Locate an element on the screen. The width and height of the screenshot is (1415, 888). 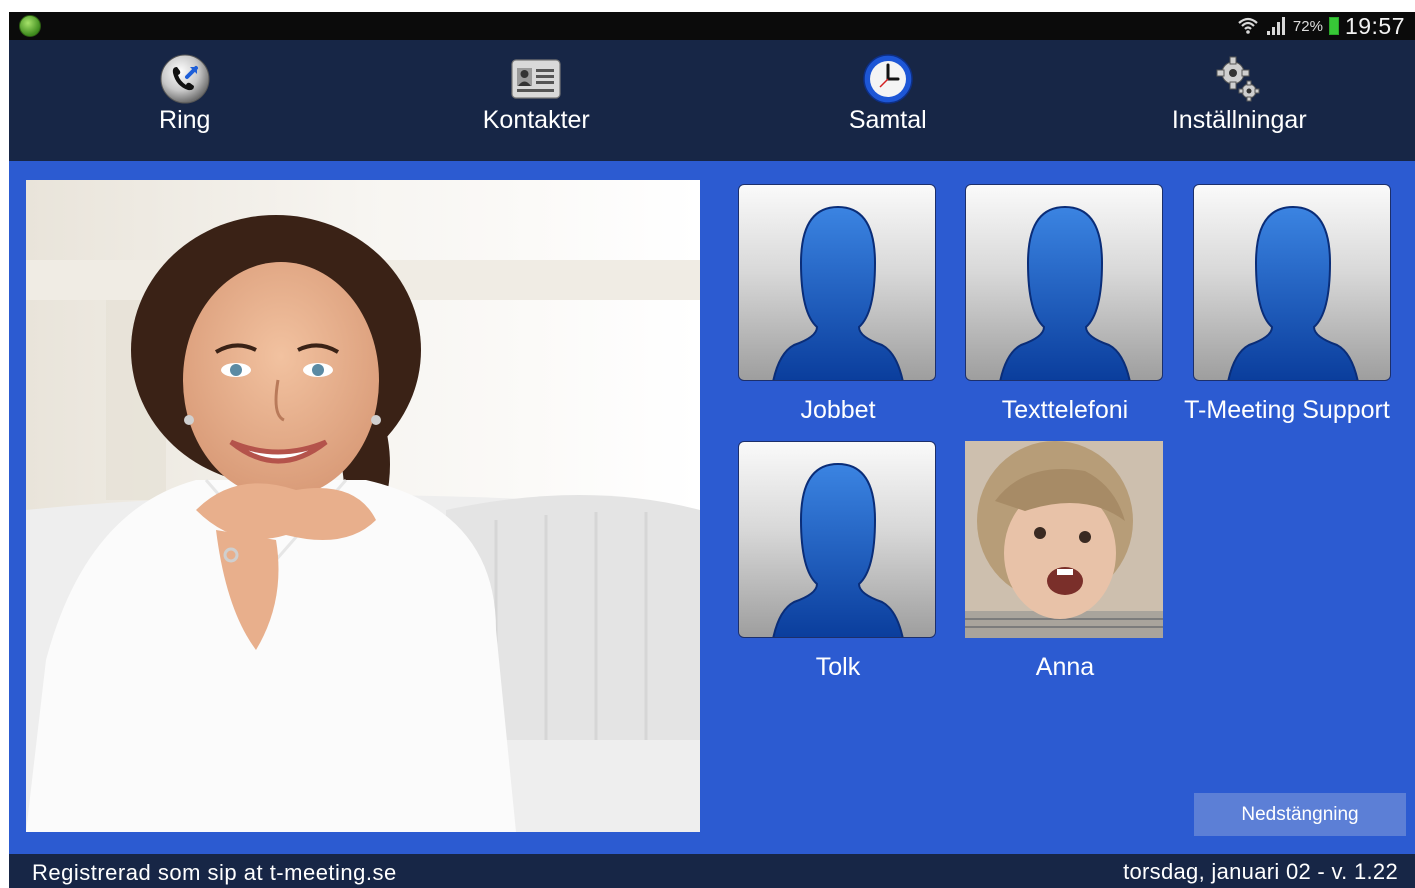
contact-card-icon is located at coordinates (536, 79).